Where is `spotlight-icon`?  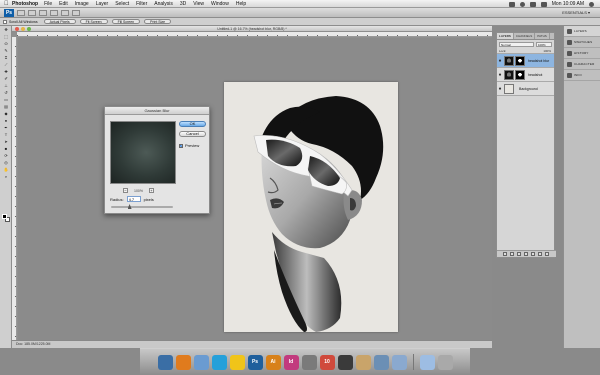 spotlight-icon is located at coordinates (591, 4).